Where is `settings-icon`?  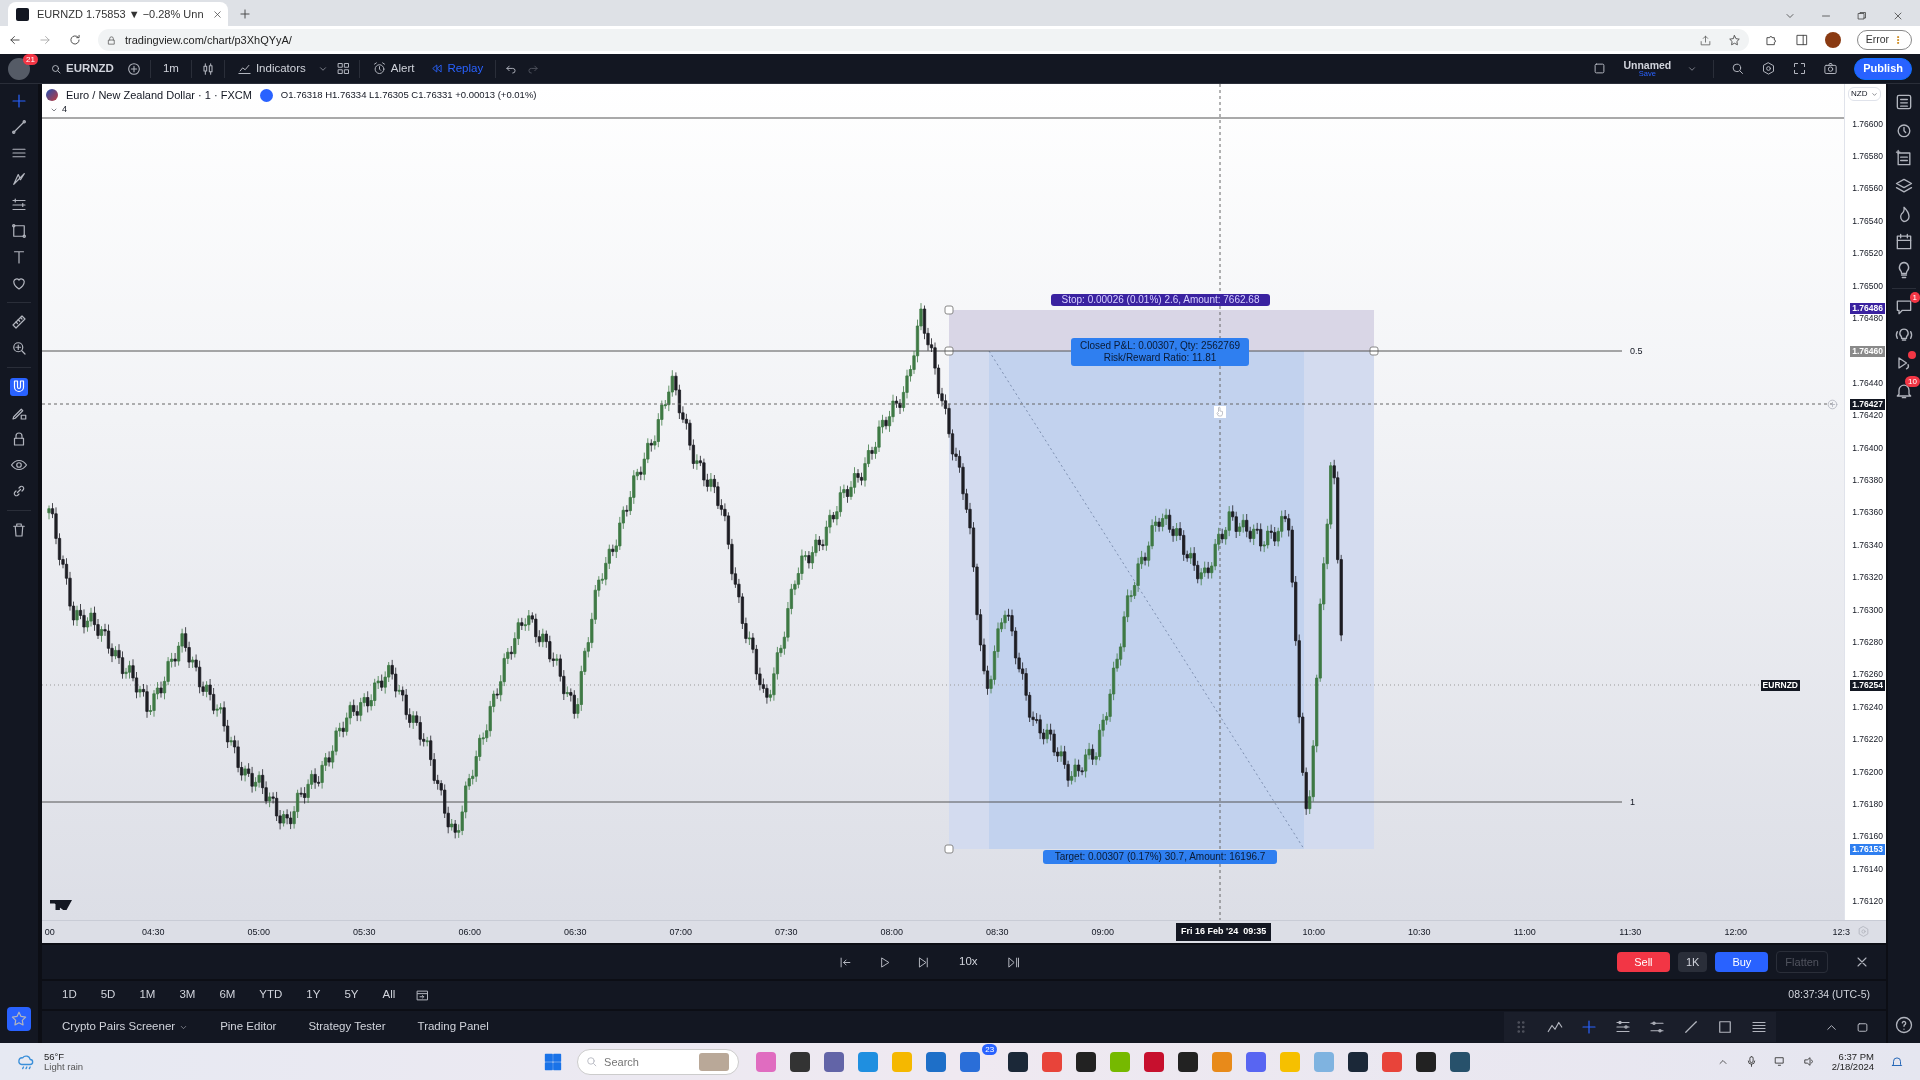
settings-icon is located at coordinates (1769, 68).